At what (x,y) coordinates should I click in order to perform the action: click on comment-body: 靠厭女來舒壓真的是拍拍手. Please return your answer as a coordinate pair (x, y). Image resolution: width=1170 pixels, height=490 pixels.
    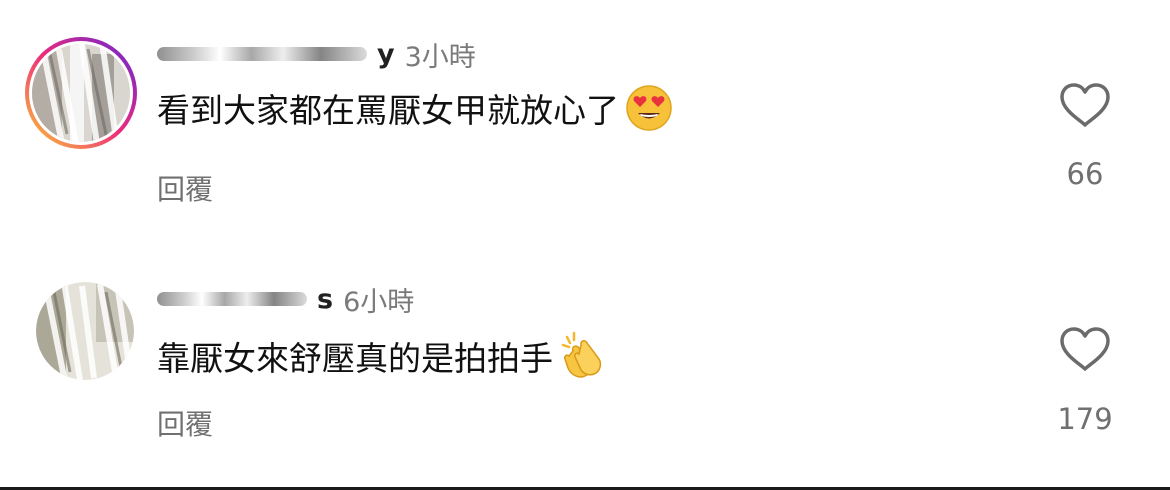
    Looking at the image, I should click on (383, 356).